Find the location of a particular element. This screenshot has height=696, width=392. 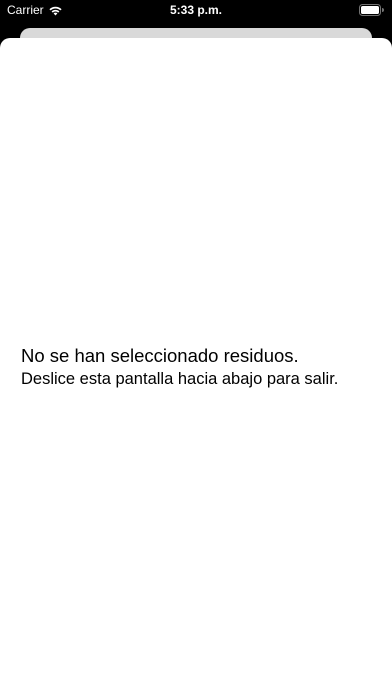

status-bar: Carrier 5:33 p.m. is located at coordinates (196, 11).